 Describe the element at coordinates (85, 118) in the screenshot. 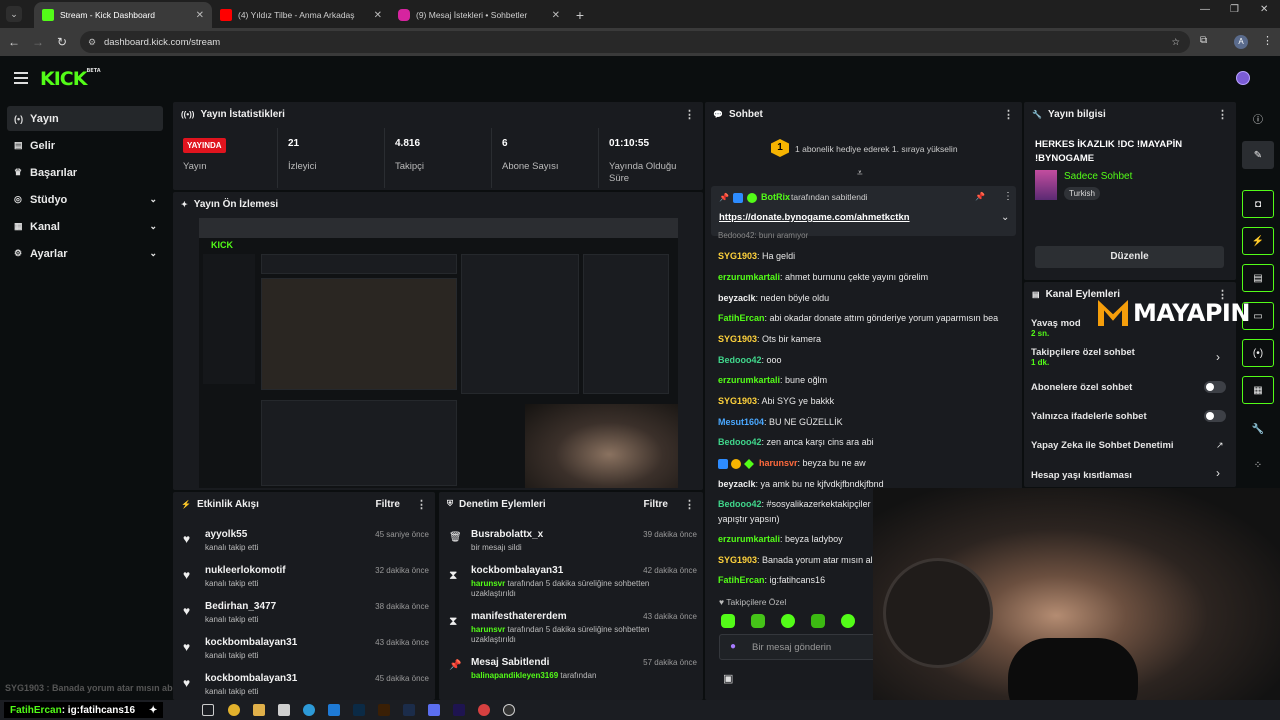

I see `sidebar-item-yayin: (•) Yayın` at that location.